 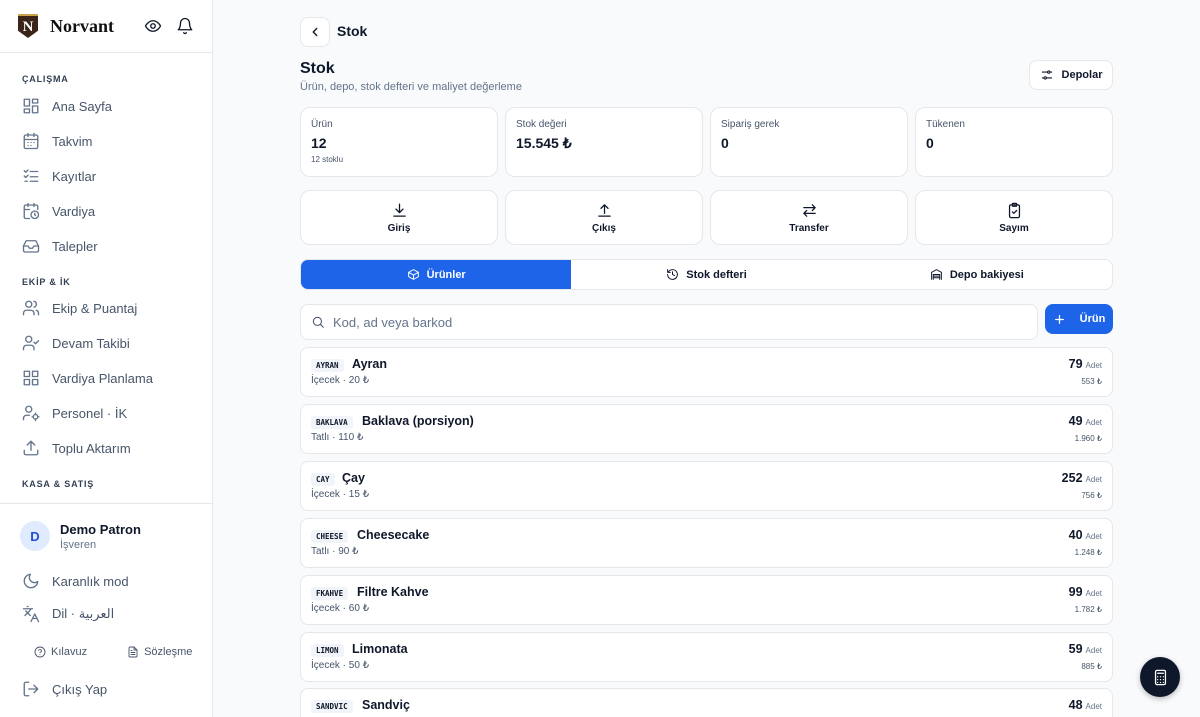 What do you see at coordinates (31, 581) in the screenshot?
I see `moon-icon` at bounding box center [31, 581].